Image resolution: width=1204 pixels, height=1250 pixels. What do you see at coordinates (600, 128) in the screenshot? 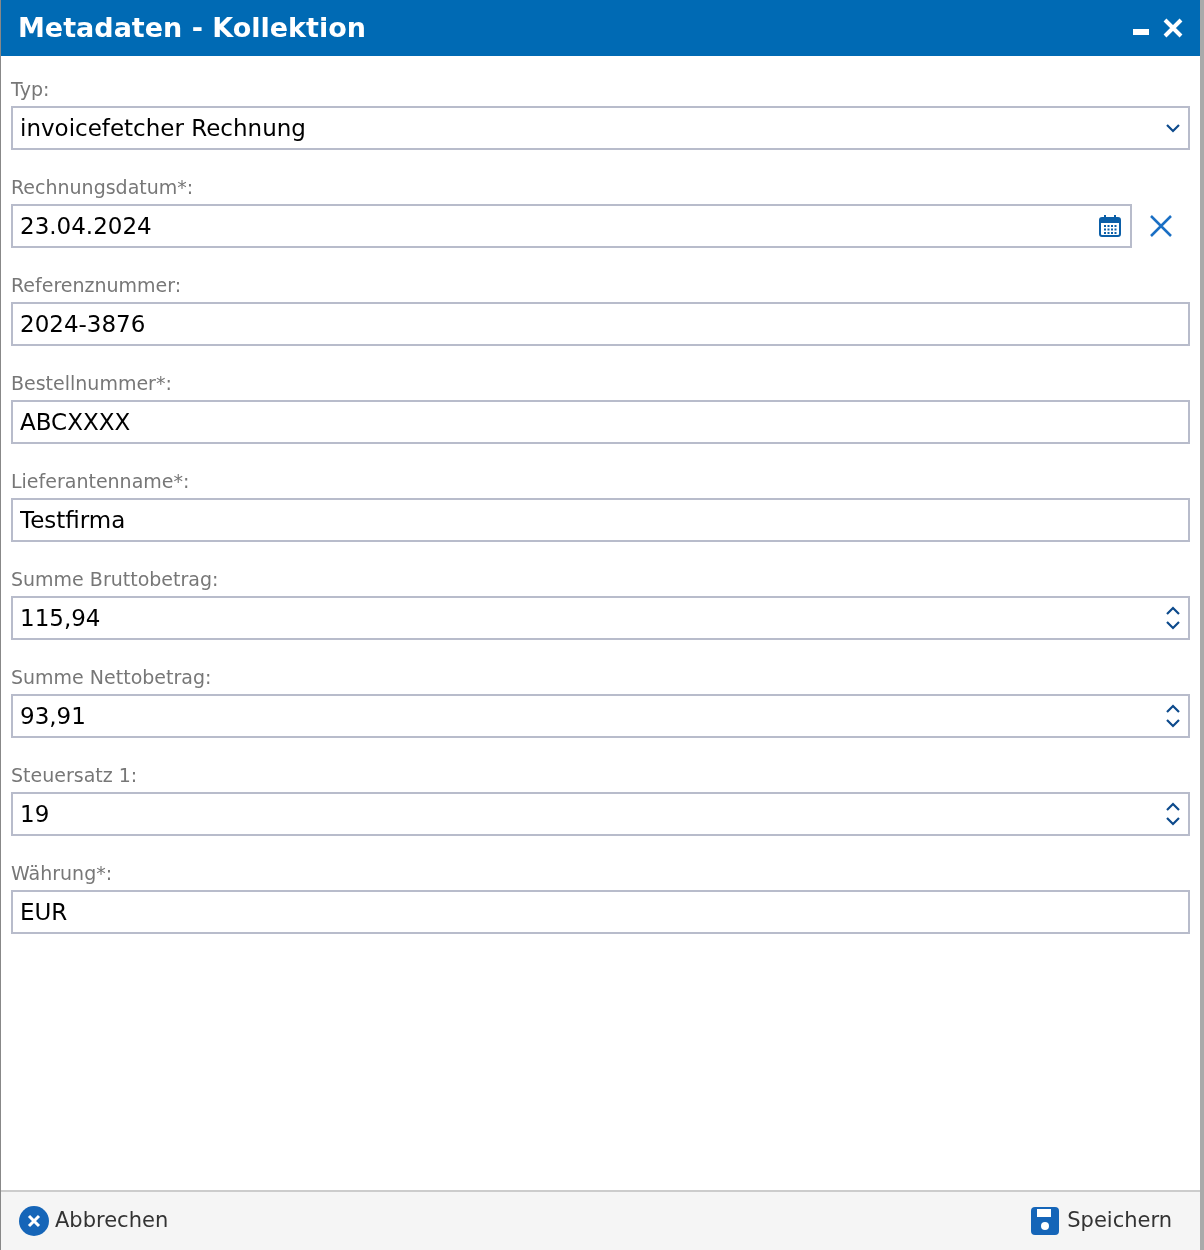
I see `input-field: invoicefetcher Rechnung` at bounding box center [600, 128].